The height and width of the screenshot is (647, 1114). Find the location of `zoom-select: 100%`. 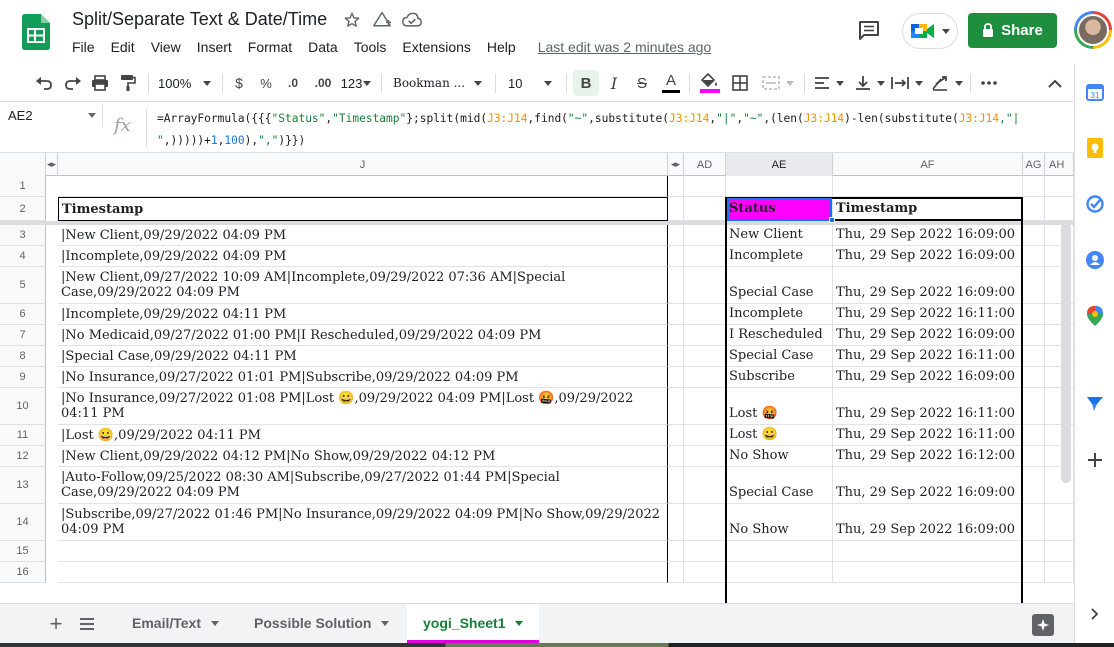

zoom-select: 100% is located at coordinates (188, 83).